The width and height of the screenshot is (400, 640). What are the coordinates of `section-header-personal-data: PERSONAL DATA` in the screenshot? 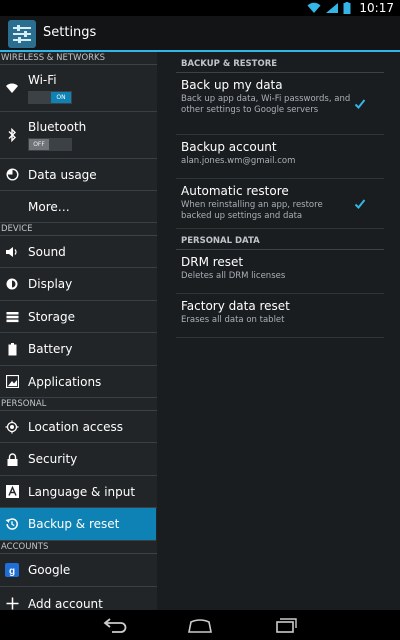 It's located at (280, 239).